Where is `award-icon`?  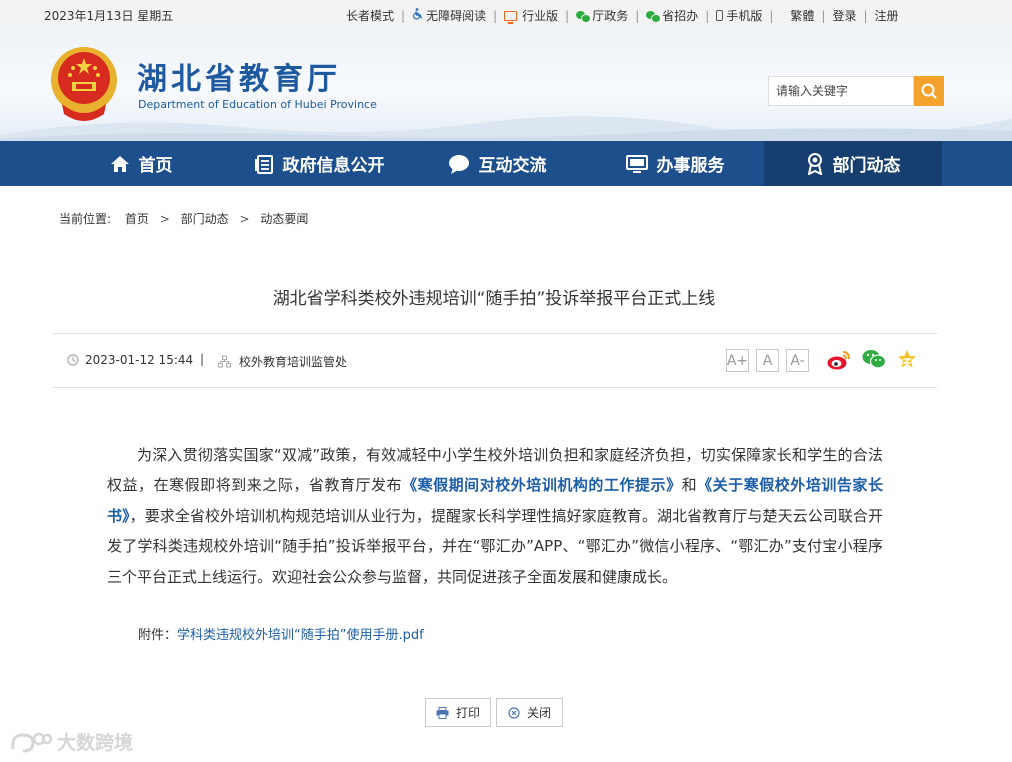 award-icon is located at coordinates (814, 163).